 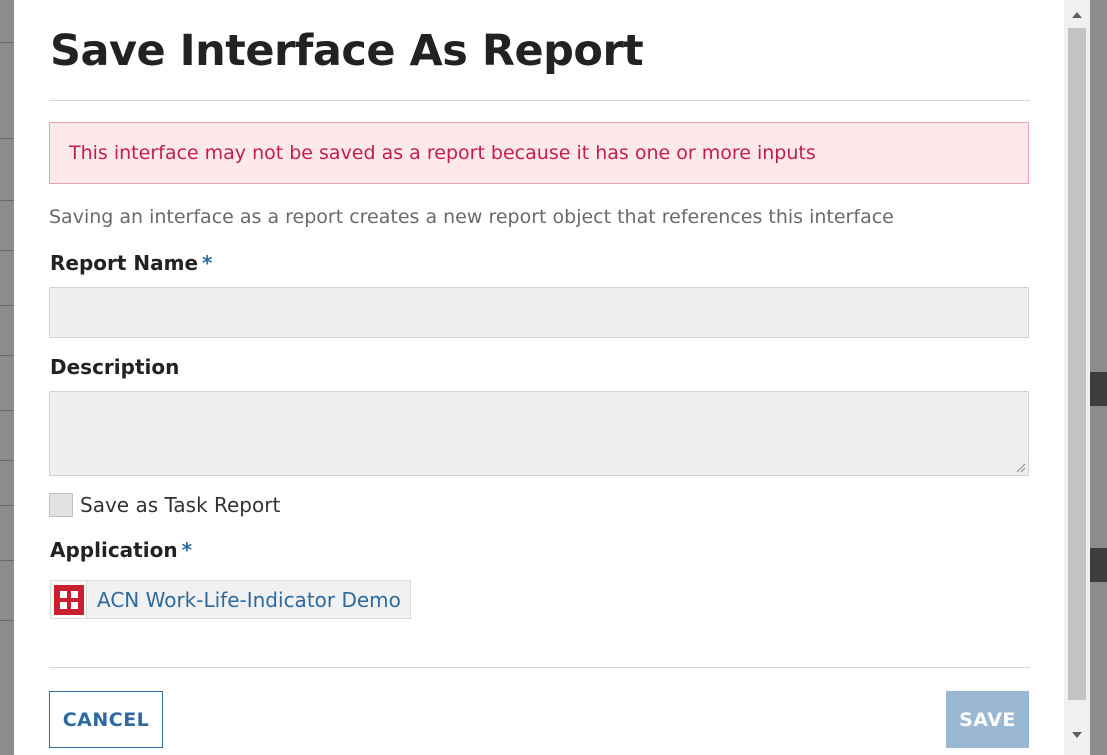 I want to click on description-label: Description, so click(x=115, y=367).